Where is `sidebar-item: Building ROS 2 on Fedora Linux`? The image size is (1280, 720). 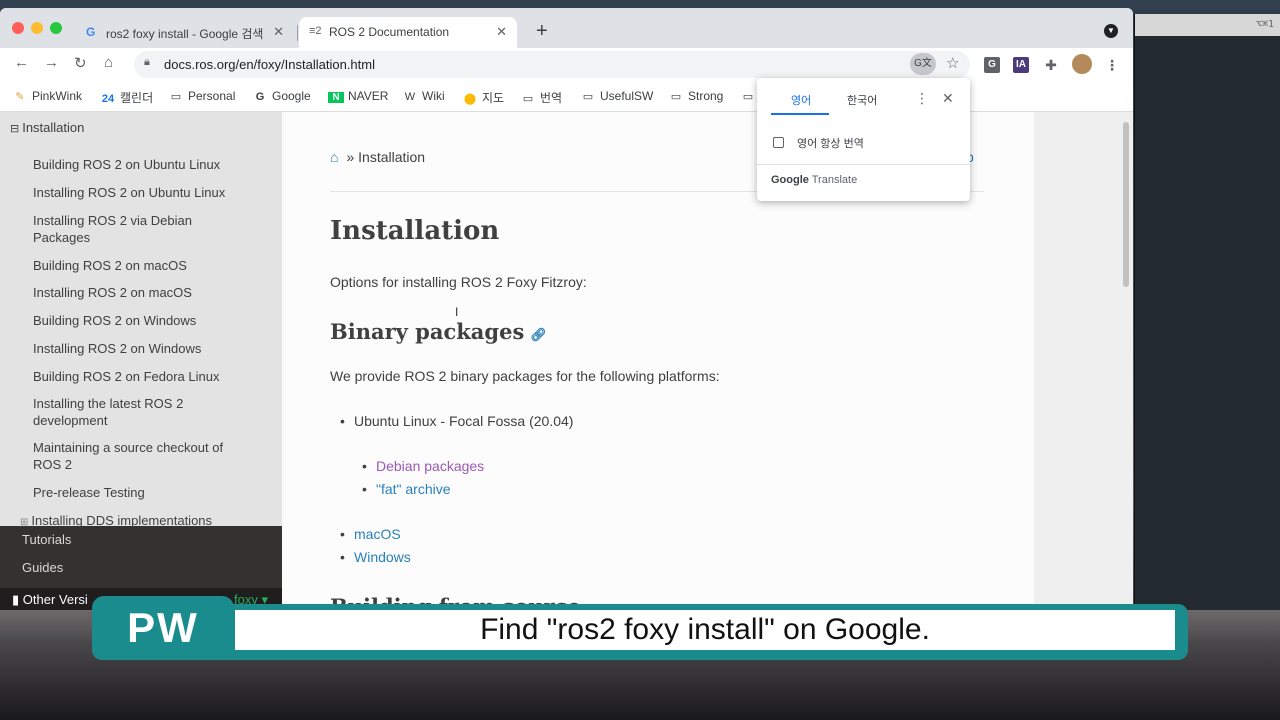 sidebar-item: Building ROS 2 on Fedora Linux is located at coordinates (143, 376).